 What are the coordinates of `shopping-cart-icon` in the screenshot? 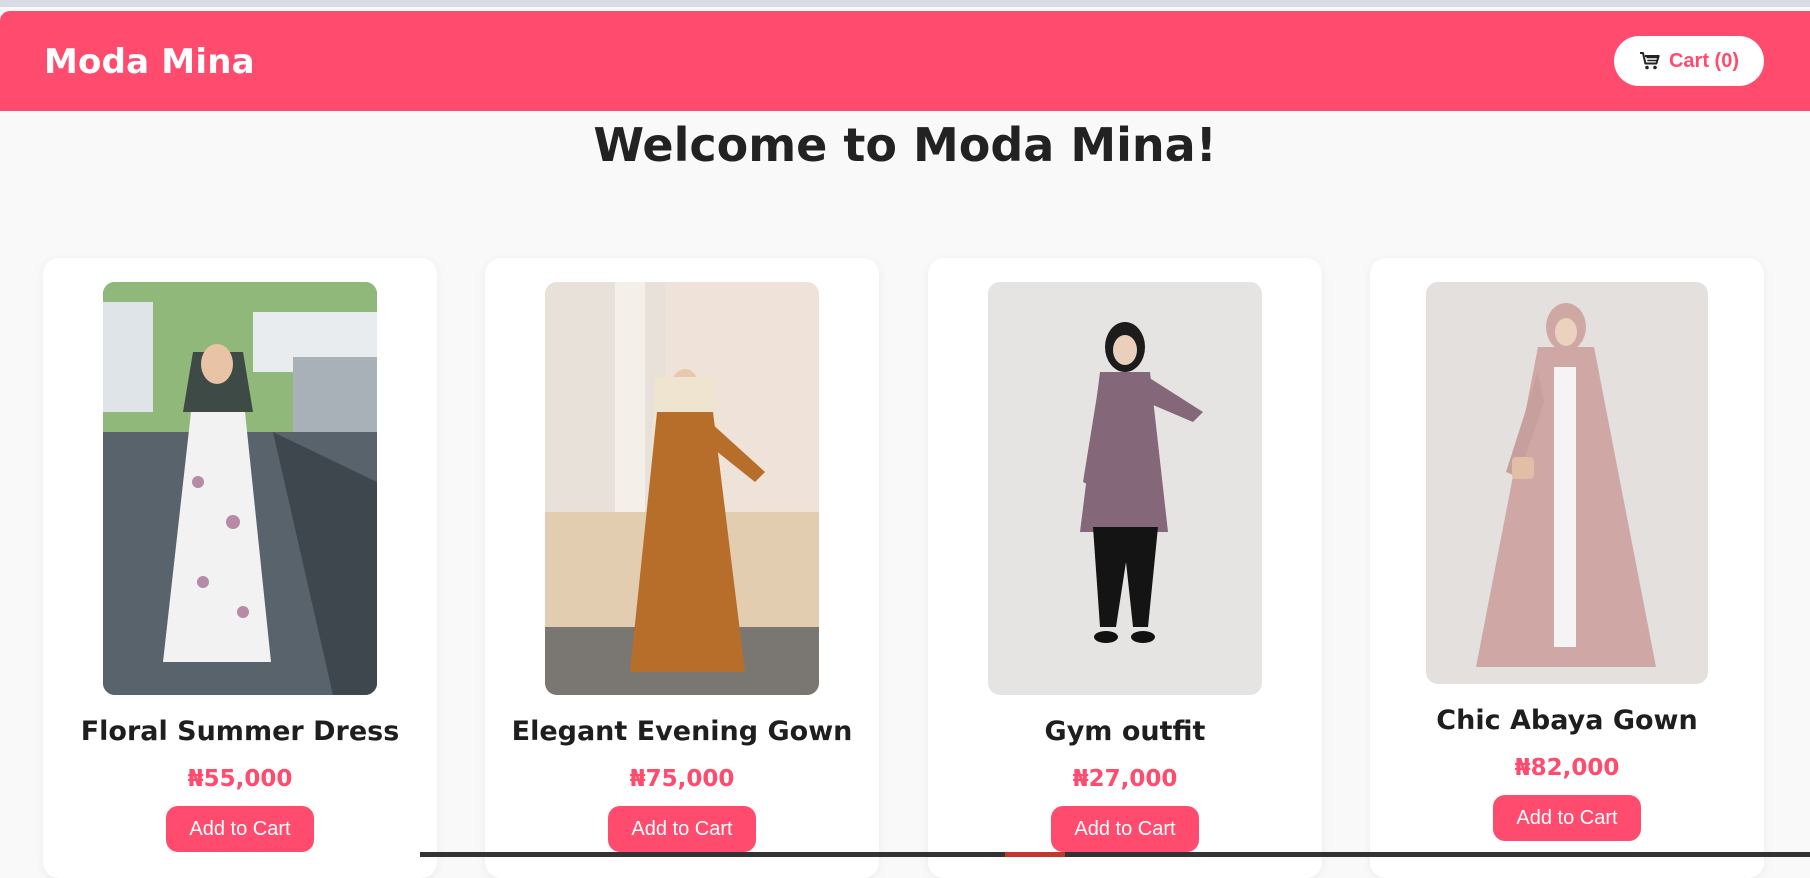 It's located at (1650, 61).